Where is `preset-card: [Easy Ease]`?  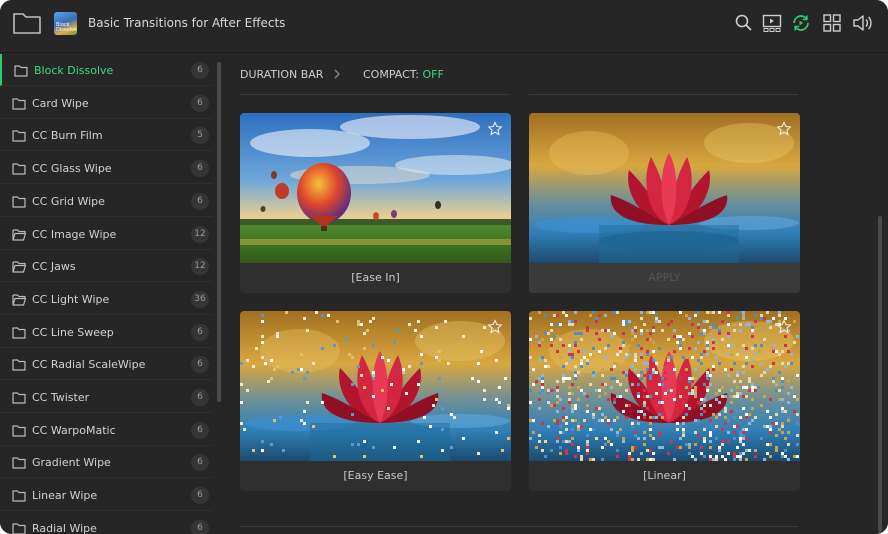
preset-card: [Easy Ease] is located at coordinates (375, 401).